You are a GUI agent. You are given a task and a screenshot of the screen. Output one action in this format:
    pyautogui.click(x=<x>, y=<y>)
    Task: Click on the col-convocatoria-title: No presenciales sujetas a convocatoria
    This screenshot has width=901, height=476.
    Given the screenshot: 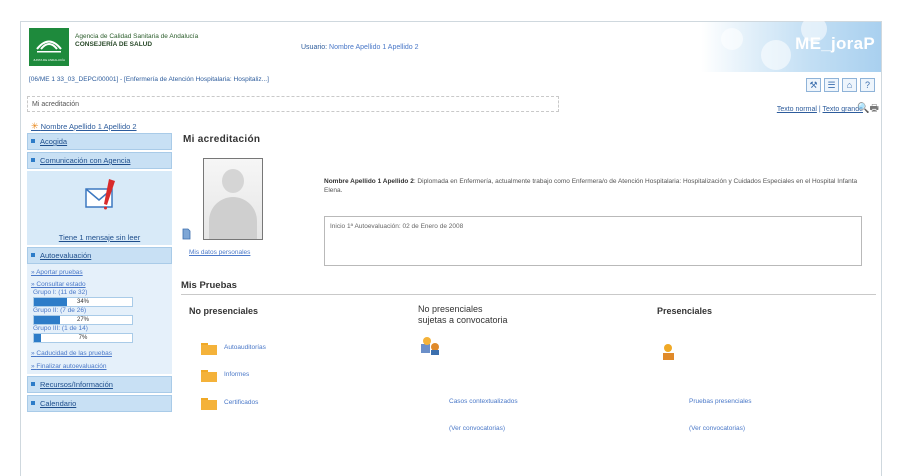 What is the action you would take?
    pyautogui.click(x=463, y=315)
    